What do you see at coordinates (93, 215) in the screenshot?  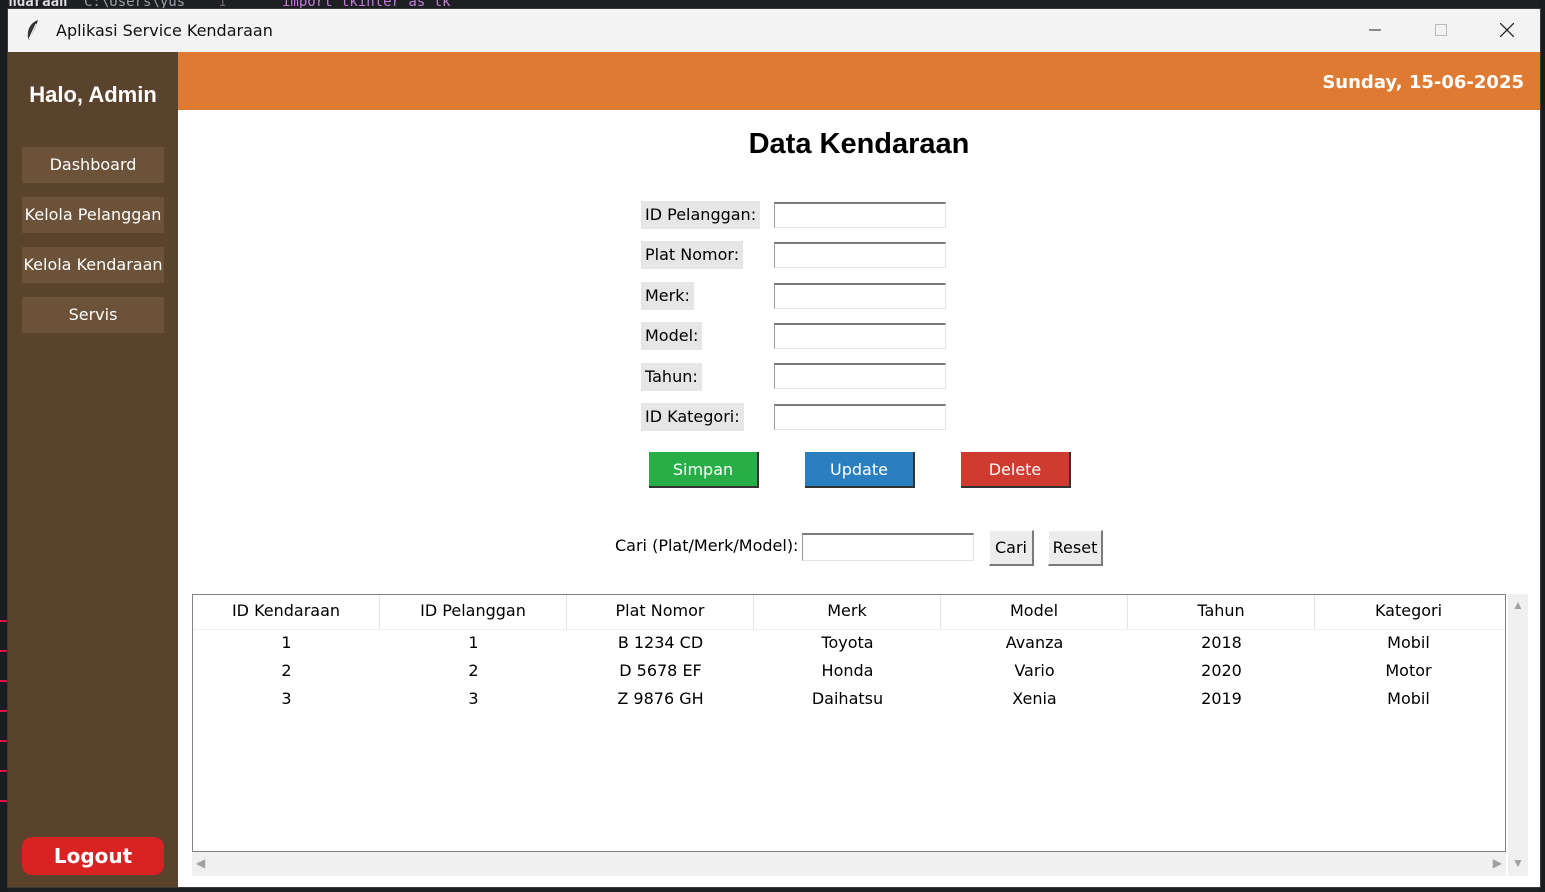 I see `sidebar-item-kelola-pelanggan: Kelola Pelanggan` at bounding box center [93, 215].